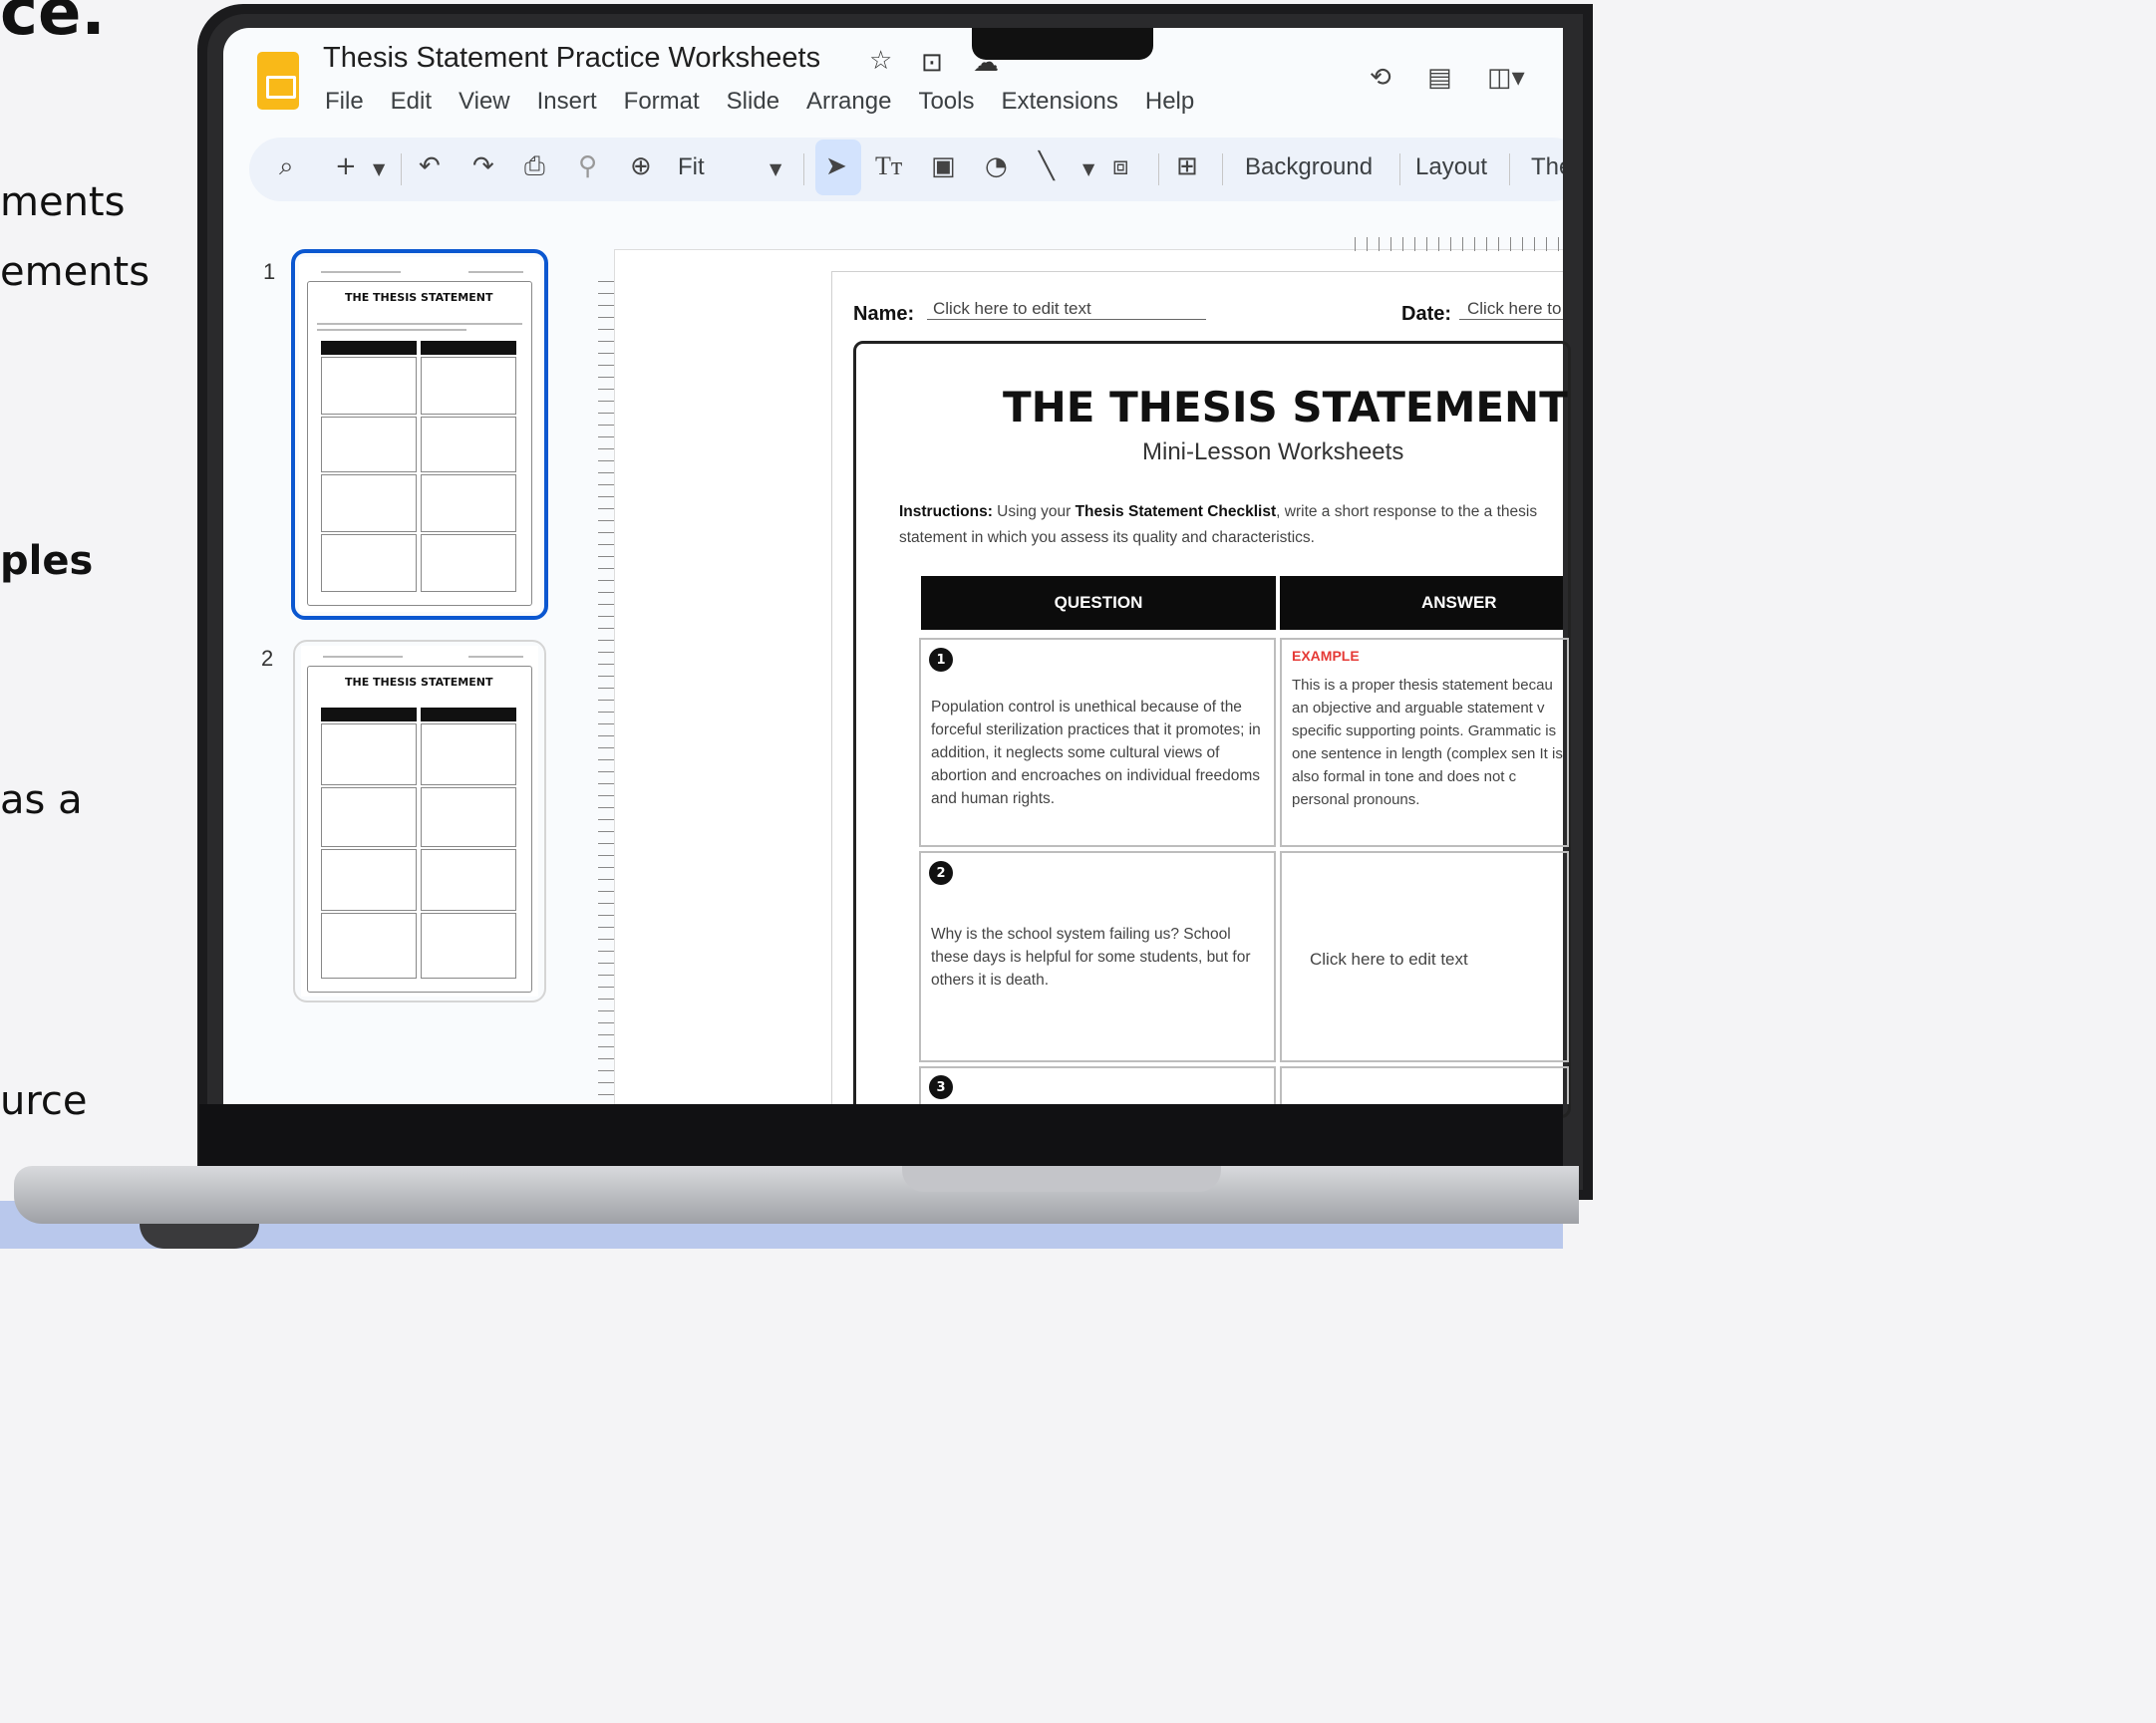  Describe the element at coordinates (941, 660) in the screenshot. I see `row-number-badge: 1` at that location.